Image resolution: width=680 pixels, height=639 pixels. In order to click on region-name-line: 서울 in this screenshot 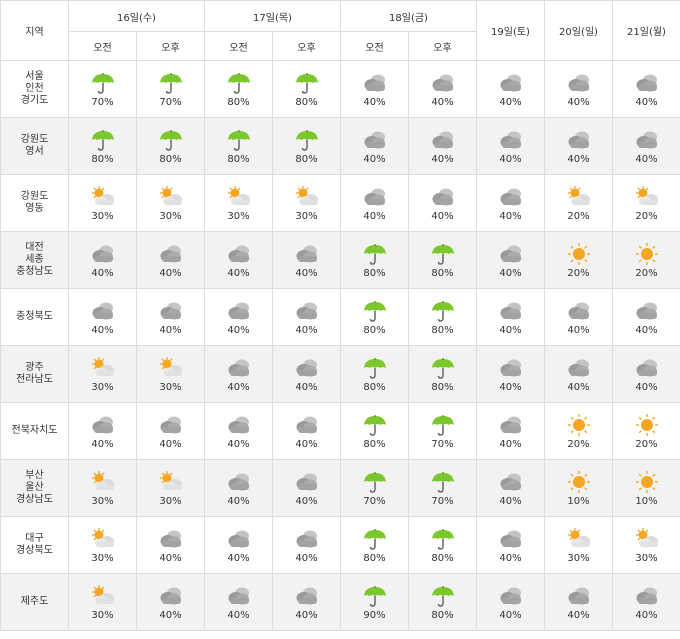, I will do `click(34, 76)`.